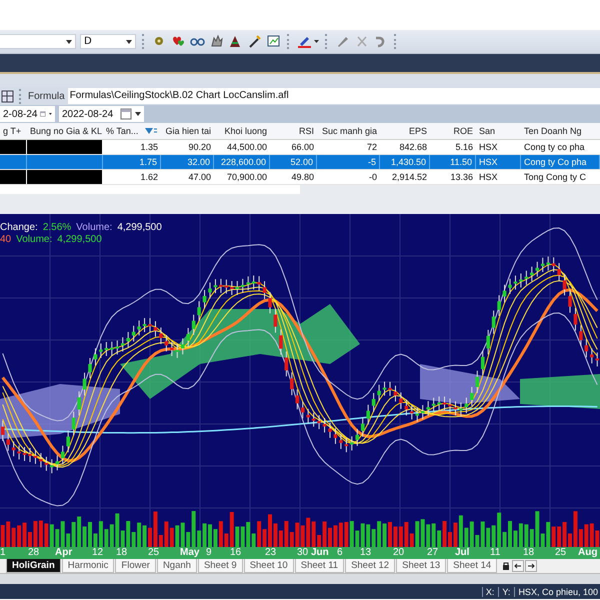 This screenshot has width=600, height=600. I want to click on arrow-left-icon, so click(518, 566).